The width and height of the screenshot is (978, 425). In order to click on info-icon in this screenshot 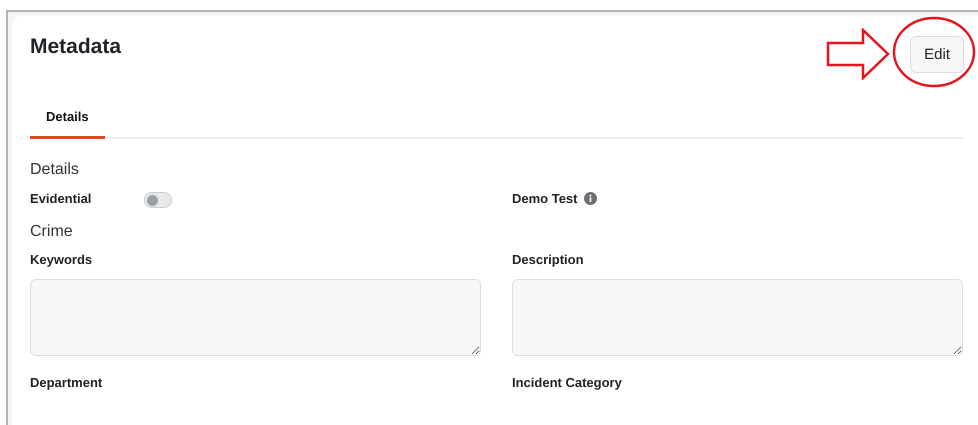, I will do `click(590, 198)`.